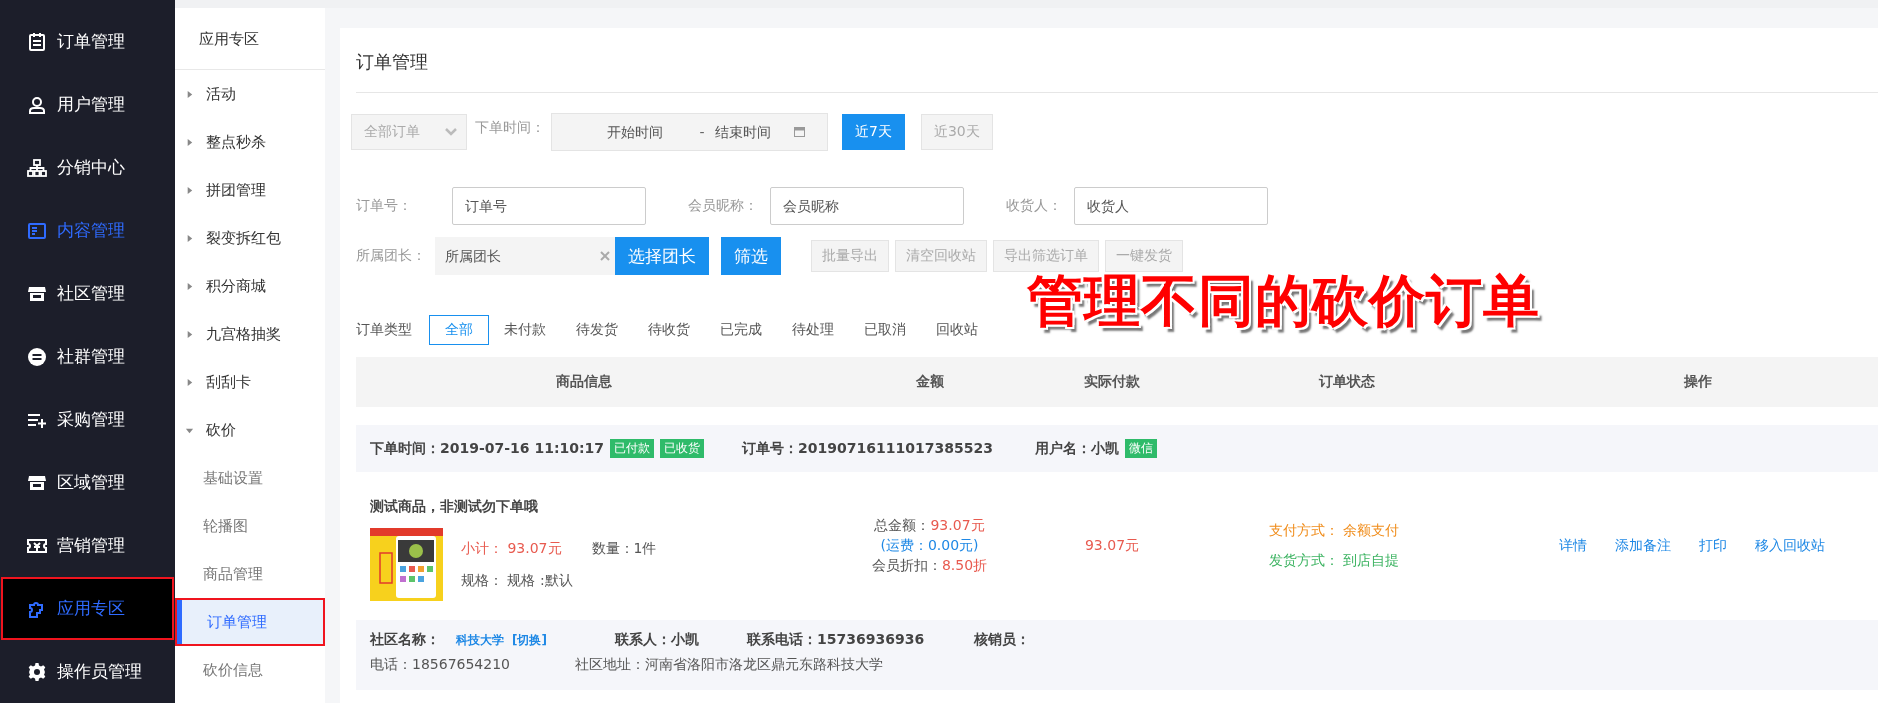 The image size is (1878, 703). What do you see at coordinates (669, 330) in the screenshot?
I see `order-type-tab: 待收货` at bounding box center [669, 330].